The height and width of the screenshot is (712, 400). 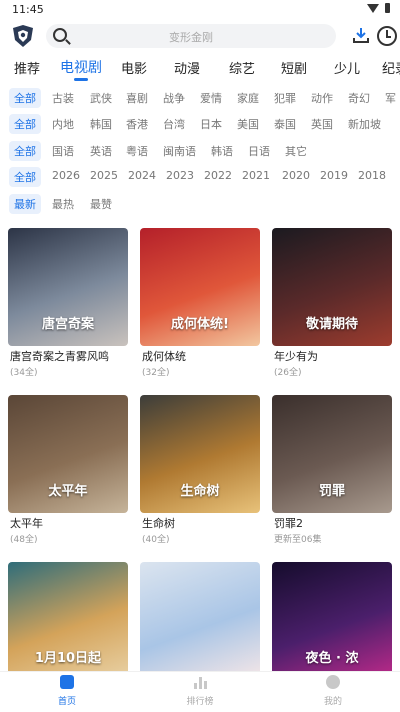 What do you see at coordinates (25, 177) in the screenshot?
I see `filter-year-0: 全部` at bounding box center [25, 177].